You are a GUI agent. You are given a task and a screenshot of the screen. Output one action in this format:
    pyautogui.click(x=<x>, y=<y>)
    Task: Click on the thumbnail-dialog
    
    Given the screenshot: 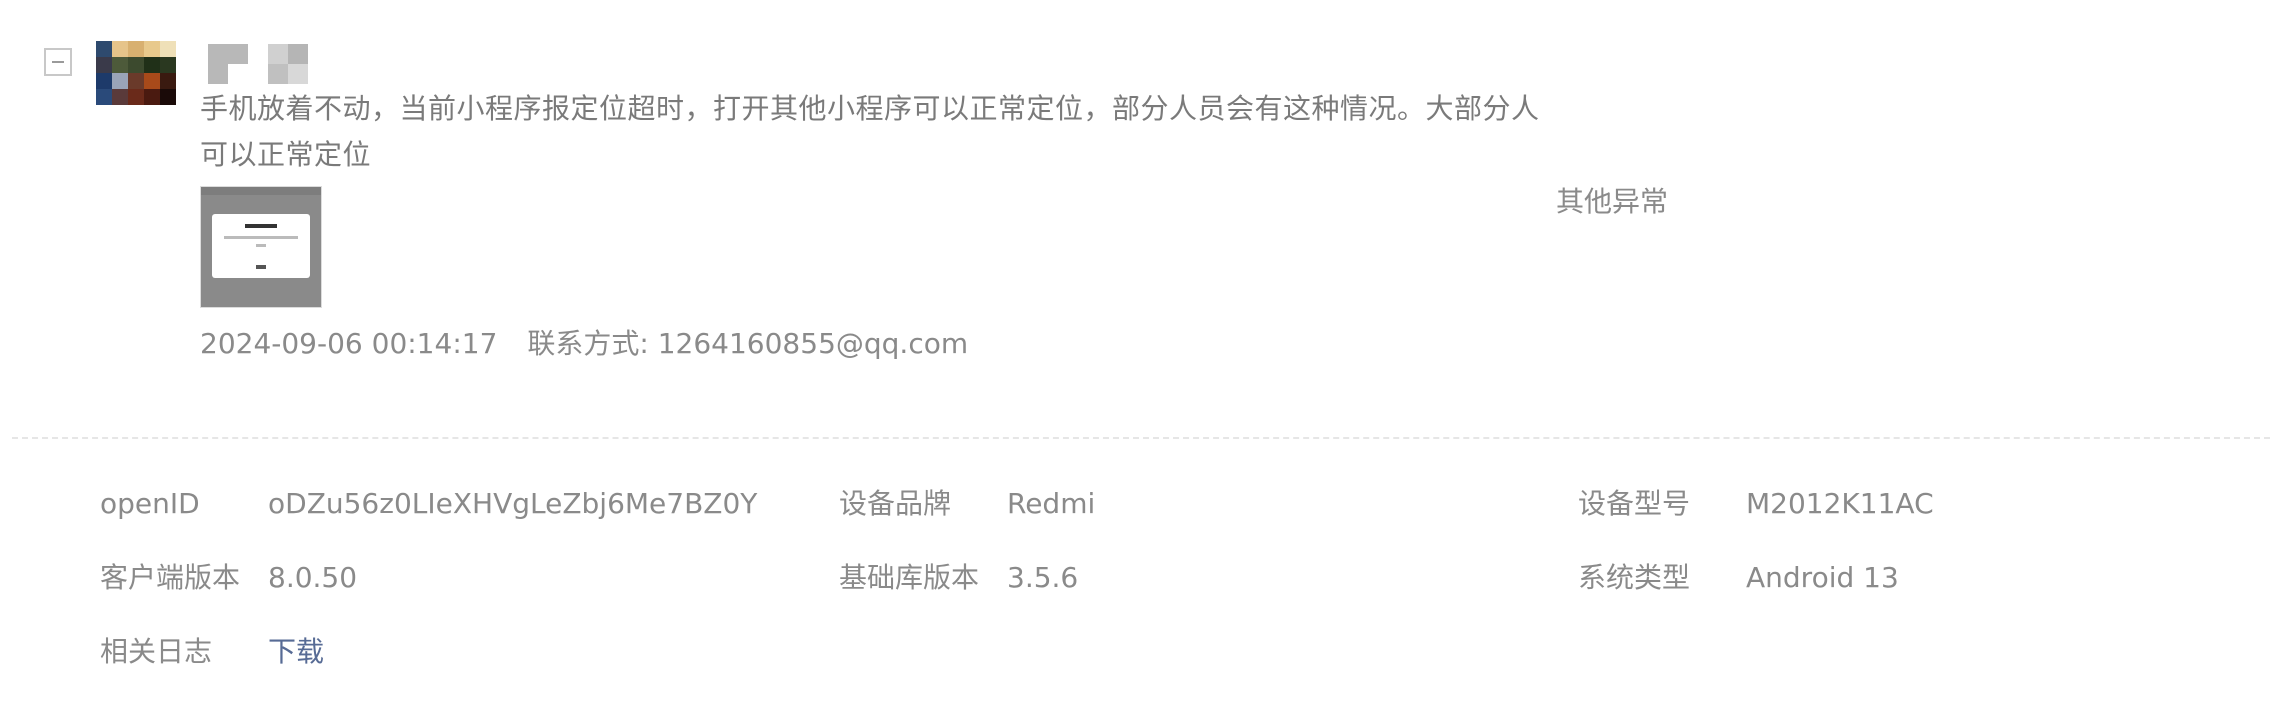 What is the action you would take?
    pyautogui.click(x=261, y=246)
    